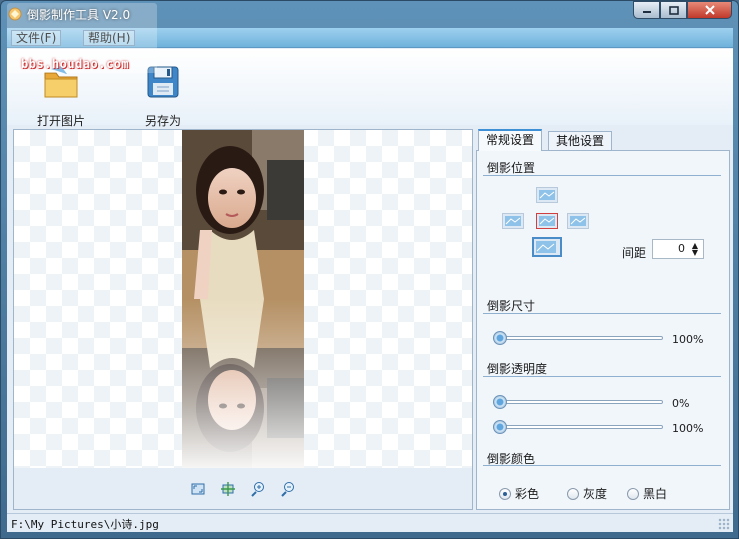 The width and height of the screenshot is (739, 539). I want to click on color-divider, so click(602, 465).